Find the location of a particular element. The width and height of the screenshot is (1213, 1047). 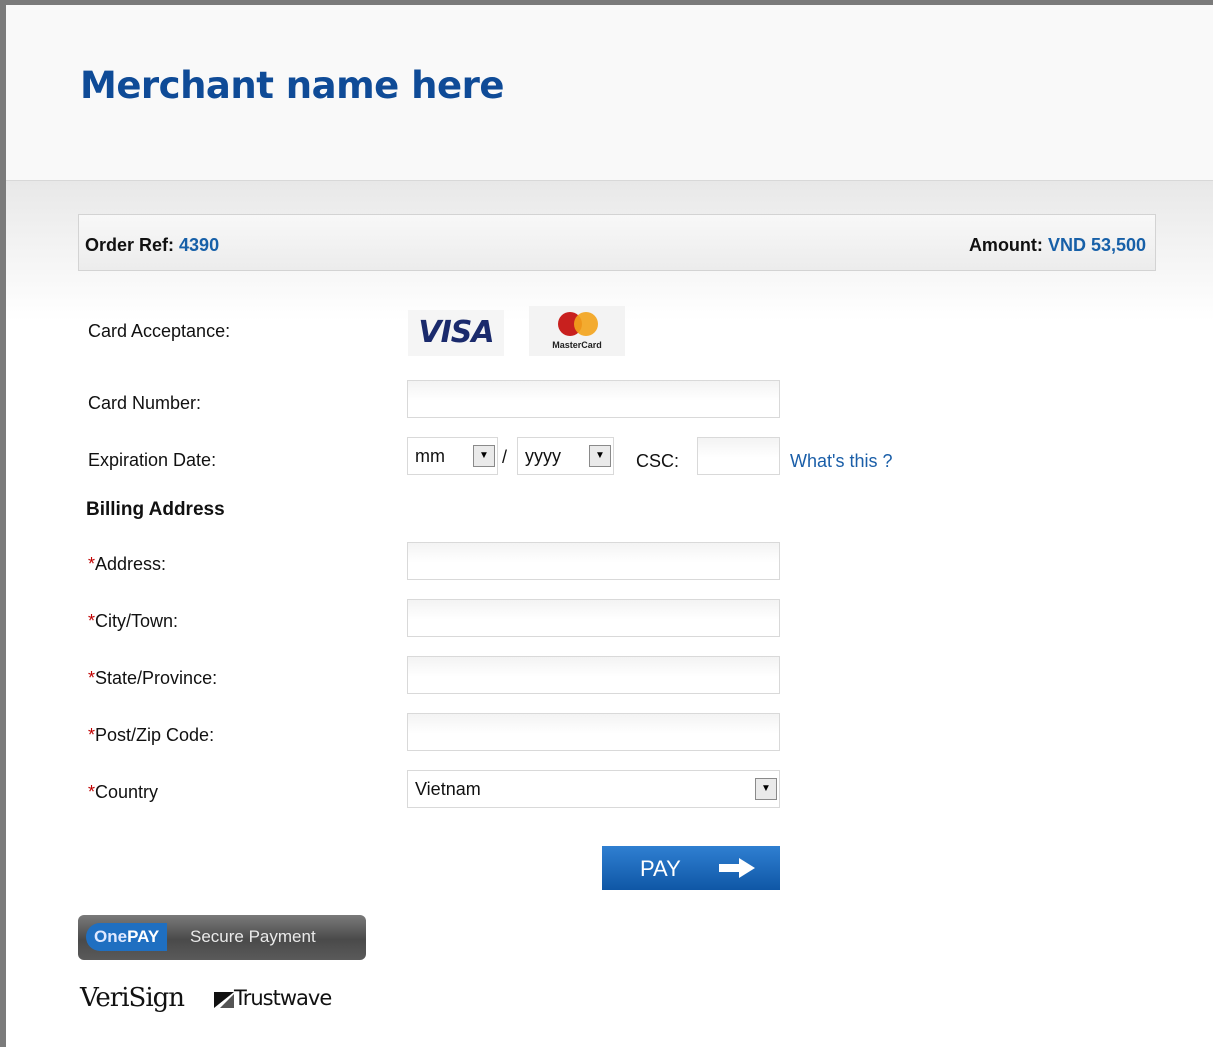

country-label-text: Country is located at coordinates (127, 792).